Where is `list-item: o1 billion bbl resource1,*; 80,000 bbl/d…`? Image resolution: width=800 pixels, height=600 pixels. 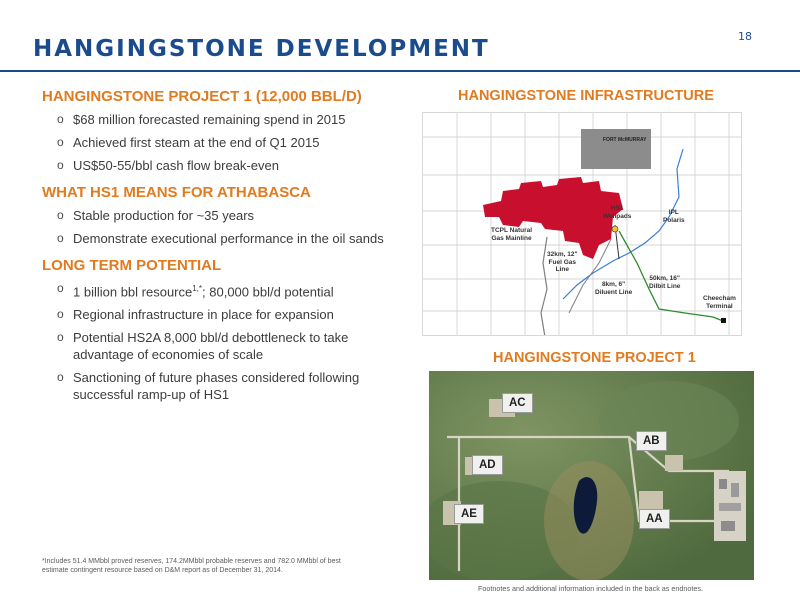 list-item: o1 billion bbl resource1,*; 80,000 bbl/d… is located at coordinates (195, 290).